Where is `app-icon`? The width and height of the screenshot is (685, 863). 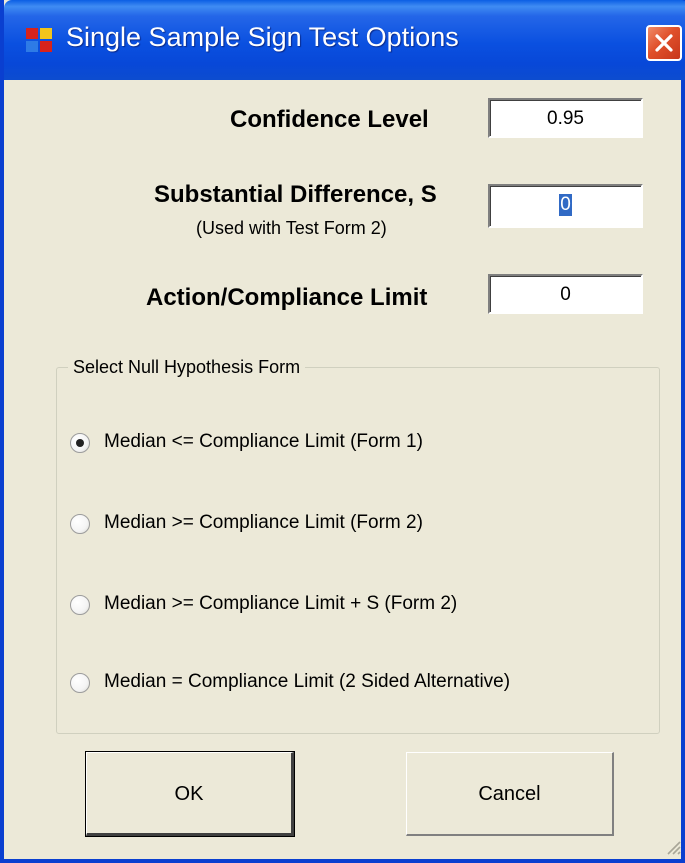
app-icon is located at coordinates (40, 41).